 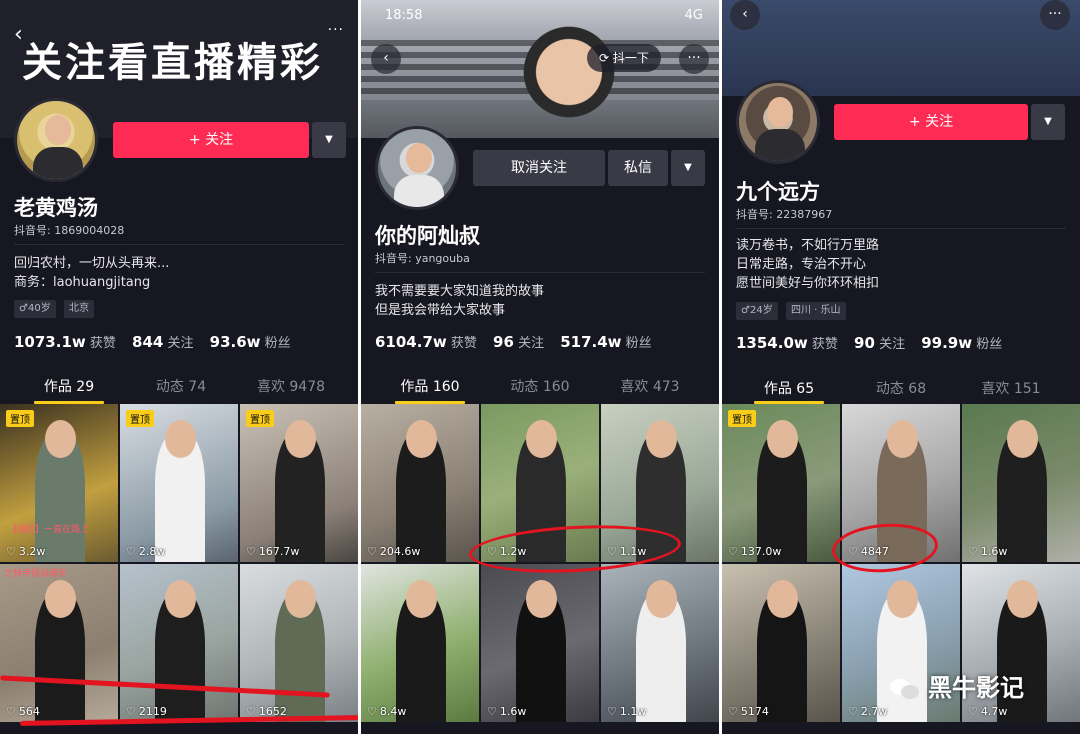 I want to click on bio-line: 商务：laohuangjitang, so click(x=82, y=282).